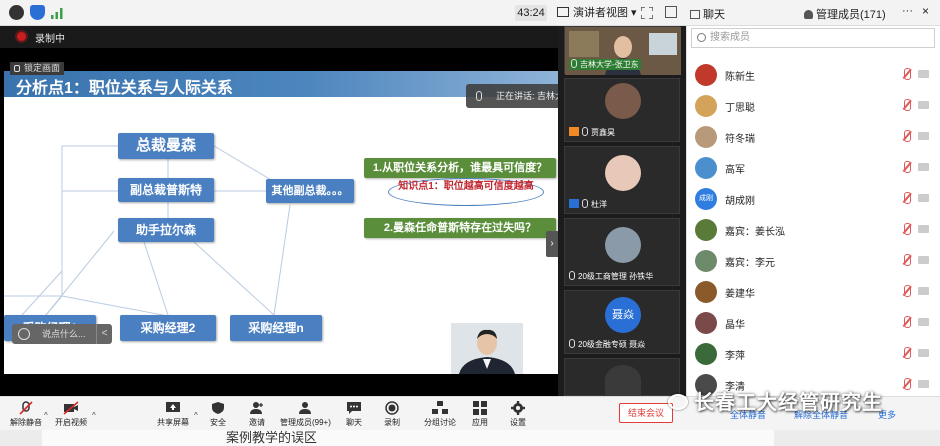 The height and width of the screenshot is (446, 940). I want to click on share-options-caret: ^, so click(196, 415).